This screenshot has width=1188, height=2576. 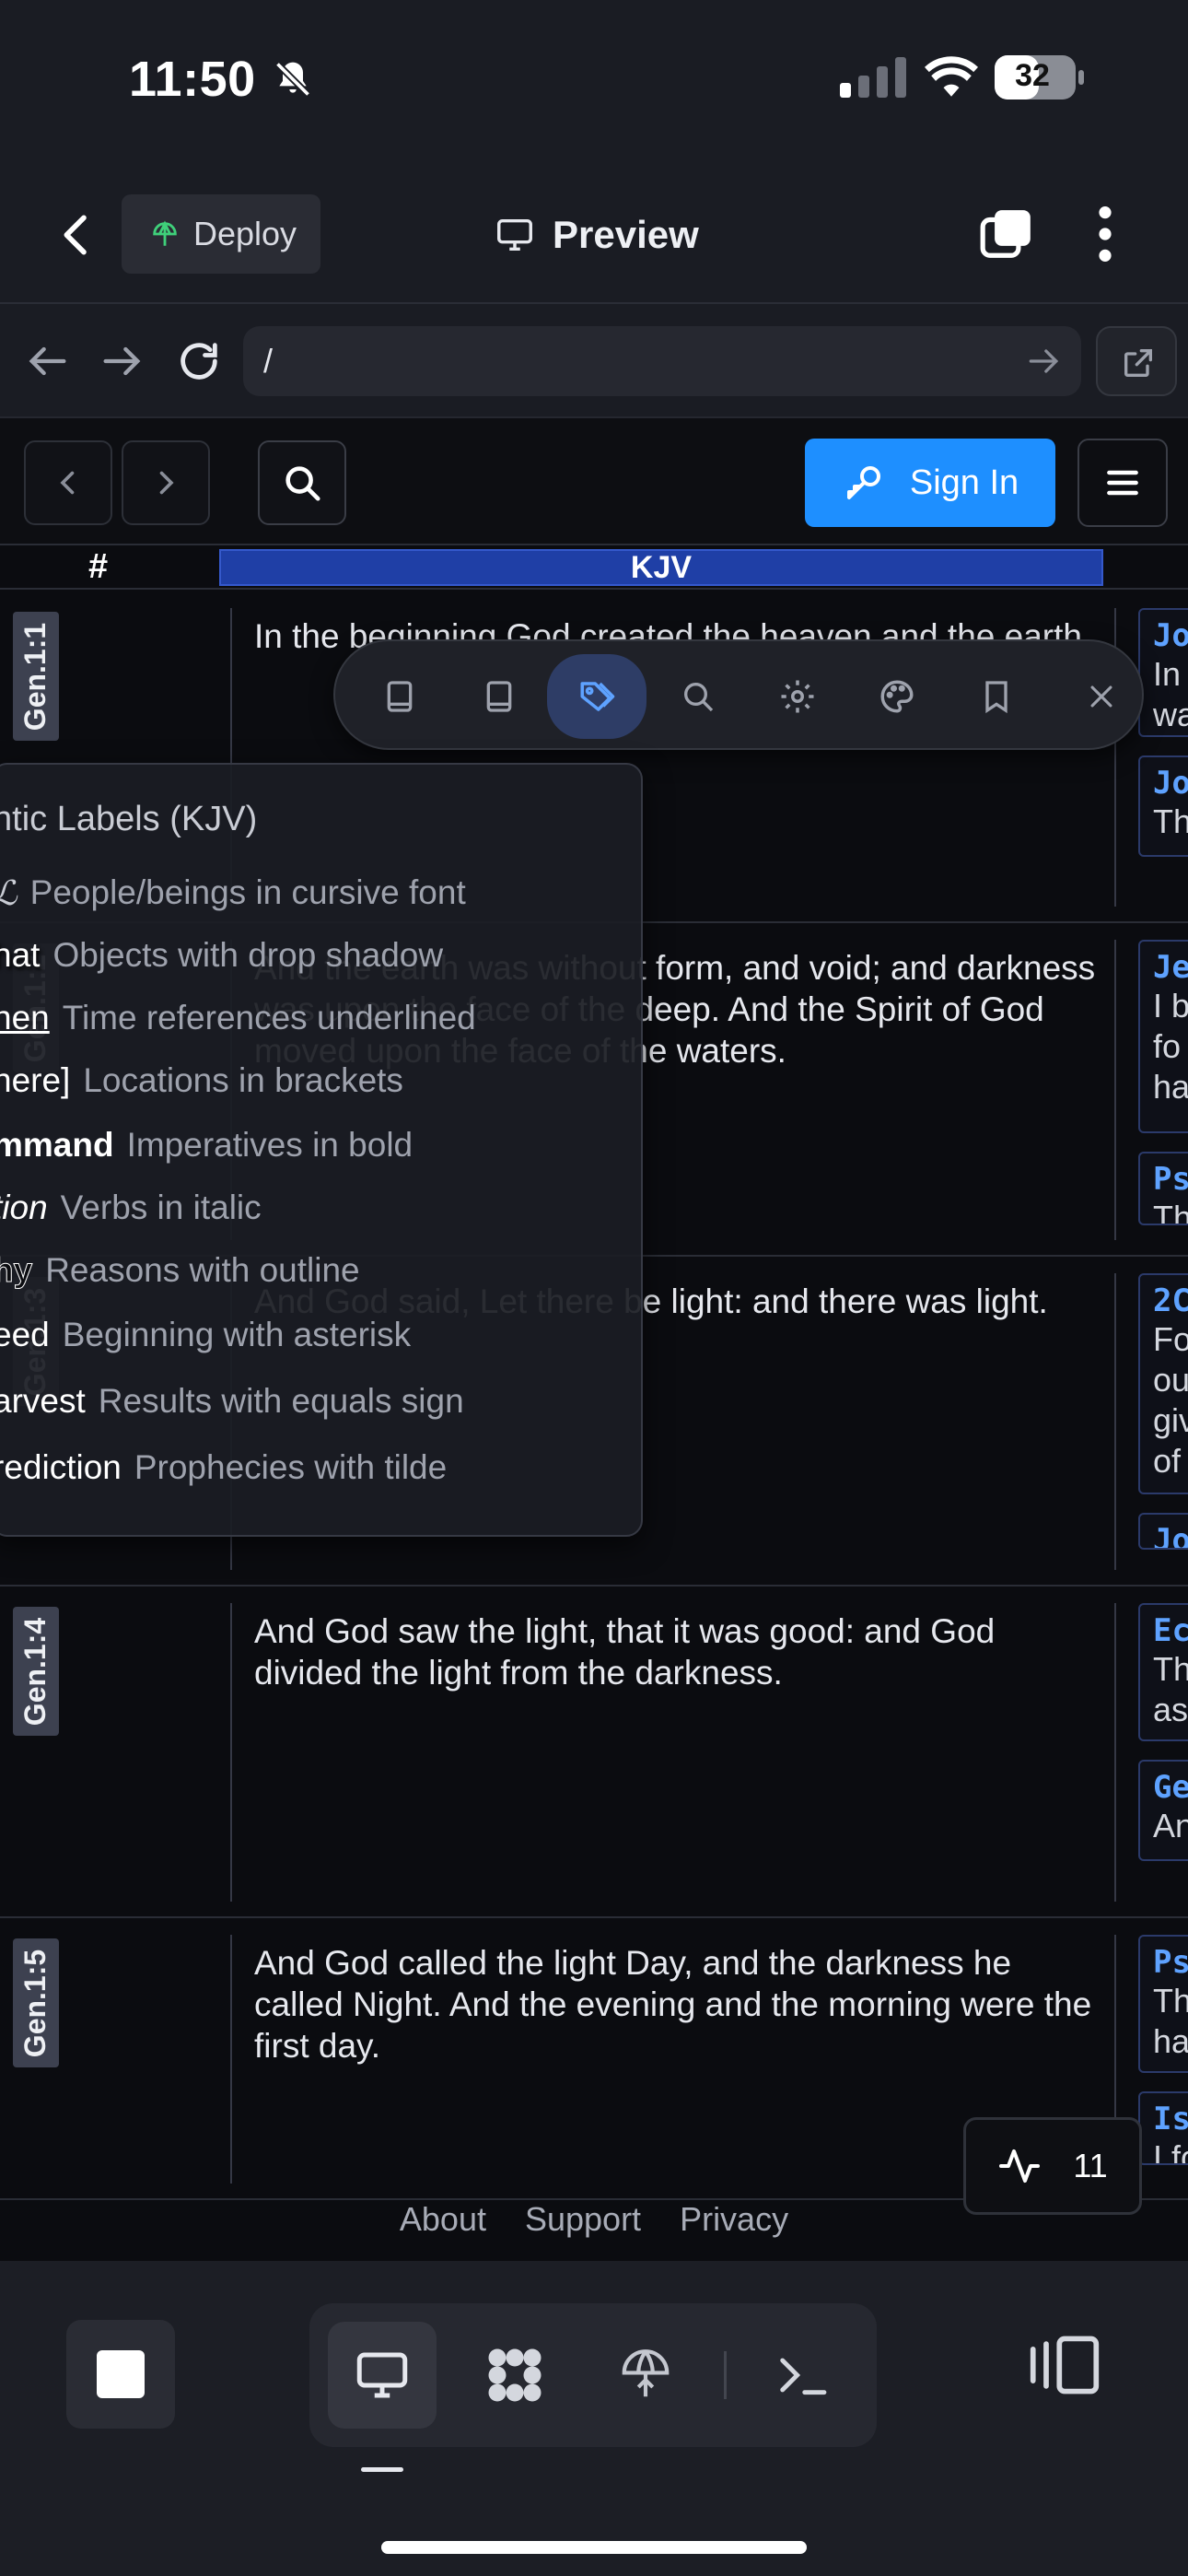 What do you see at coordinates (646, 2373) in the screenshot?
I see `deploy-dock-icon` at bounding box center [646, 2373].